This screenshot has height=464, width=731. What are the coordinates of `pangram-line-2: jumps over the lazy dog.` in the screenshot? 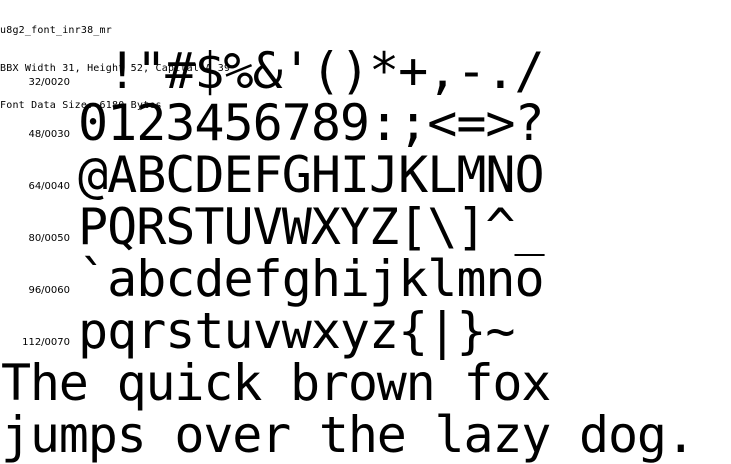 It's located at (348, 435).